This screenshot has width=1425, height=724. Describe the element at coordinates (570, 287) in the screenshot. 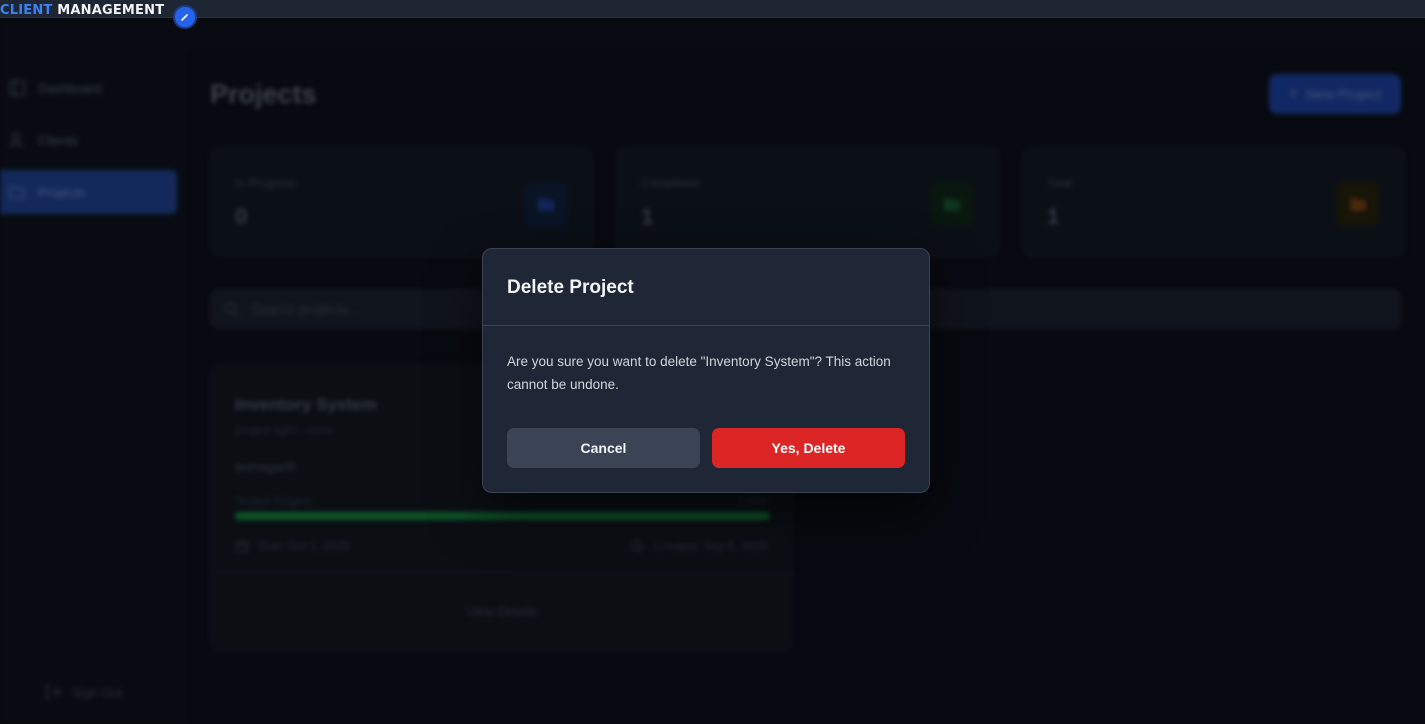

I see `dialog-title: Delete Project` at that location.